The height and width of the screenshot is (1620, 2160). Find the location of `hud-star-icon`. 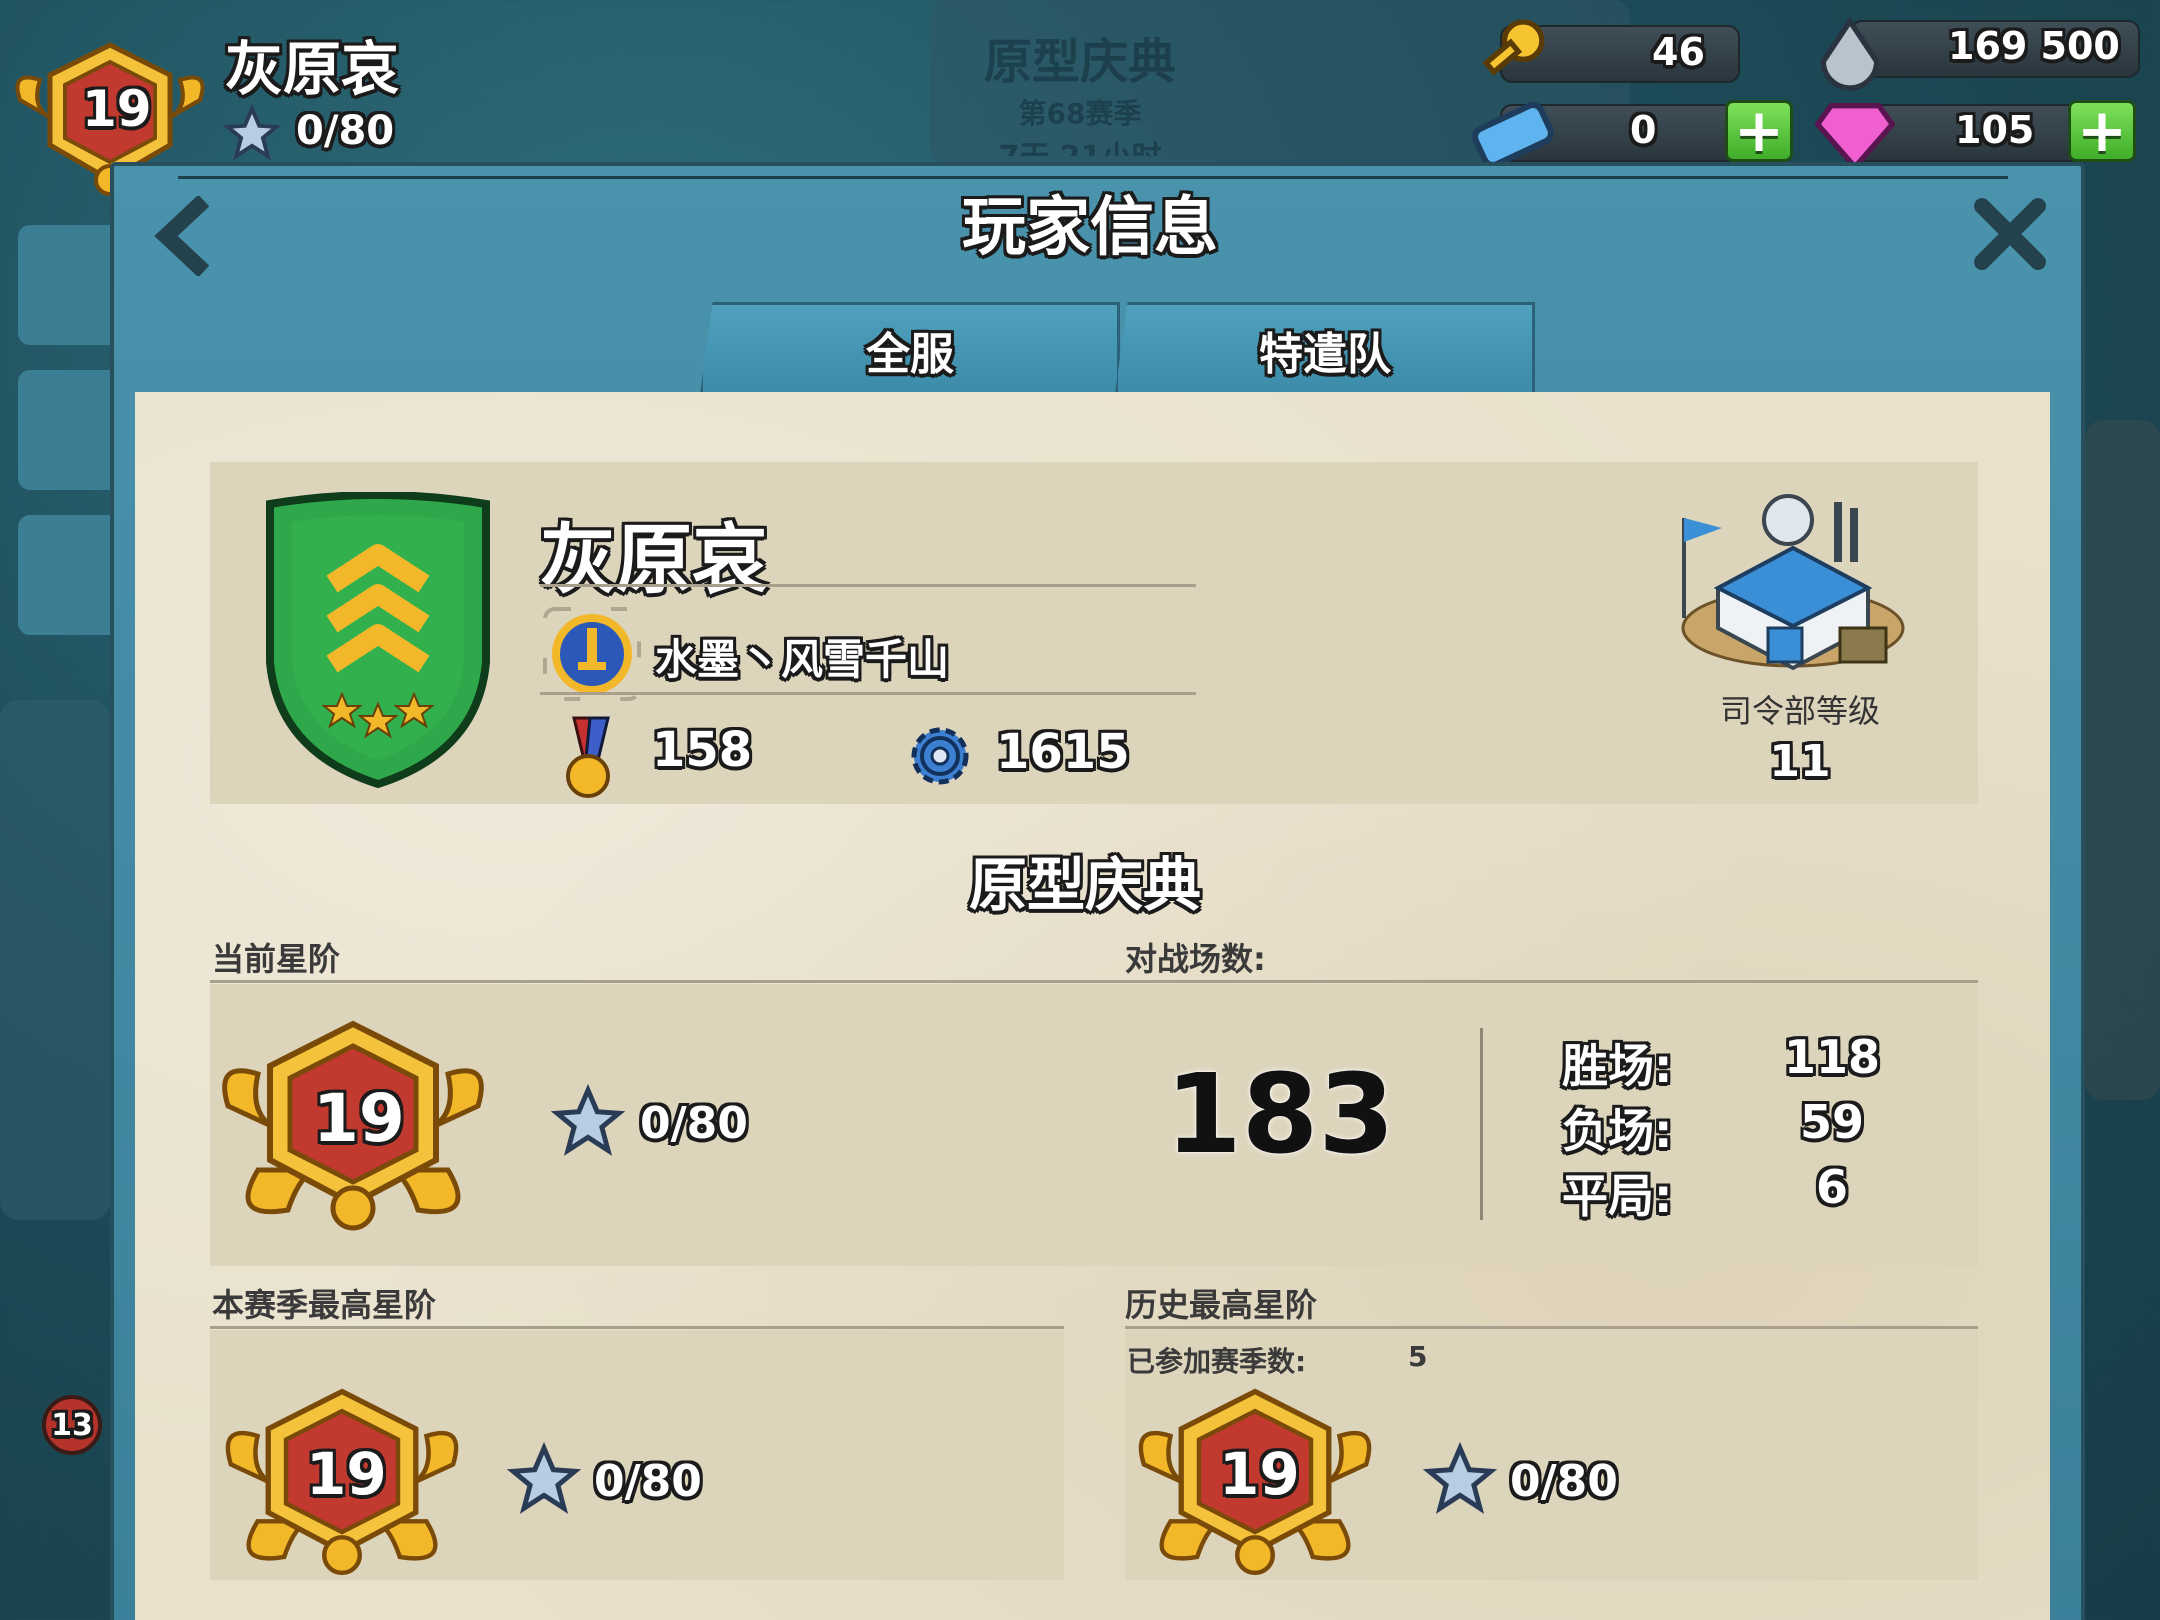

hud-star-icon is located at coordinates (252, 134).